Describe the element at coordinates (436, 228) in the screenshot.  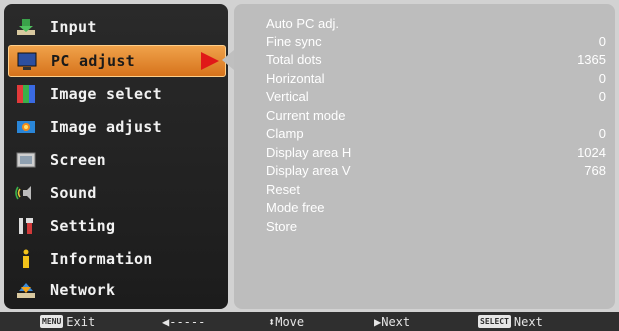
I see `submenu-row-store: Store` at that location.